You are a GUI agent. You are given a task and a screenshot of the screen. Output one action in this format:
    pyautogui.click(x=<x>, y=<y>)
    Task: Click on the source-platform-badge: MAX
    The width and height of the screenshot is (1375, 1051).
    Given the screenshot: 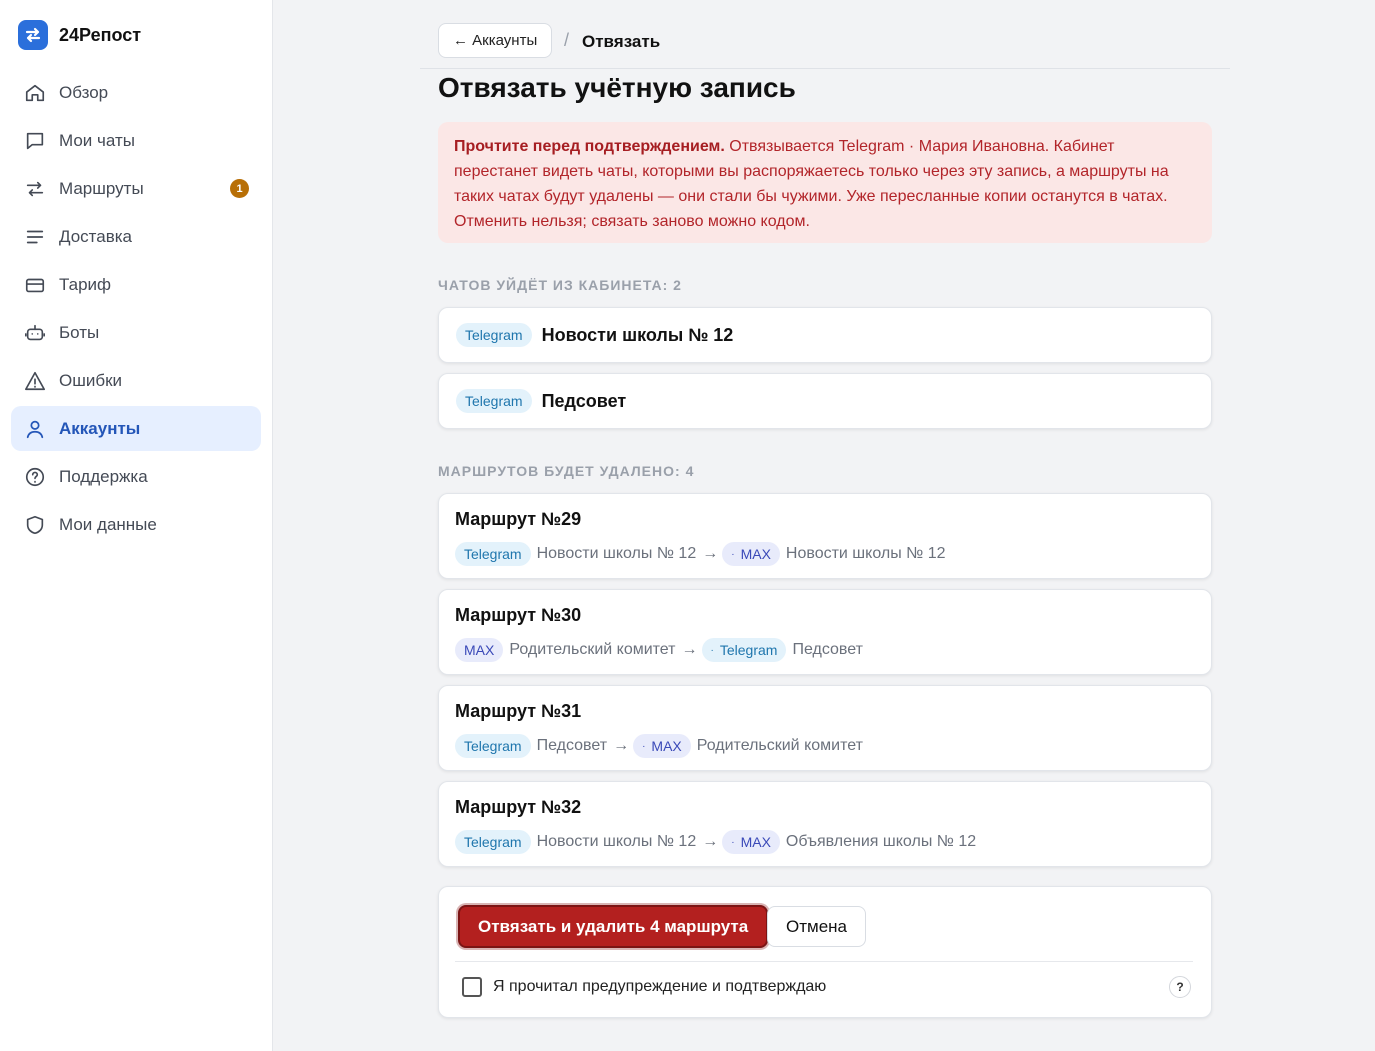 What is the action you would take?
    pyautogui.click(x=479, y=650)
    